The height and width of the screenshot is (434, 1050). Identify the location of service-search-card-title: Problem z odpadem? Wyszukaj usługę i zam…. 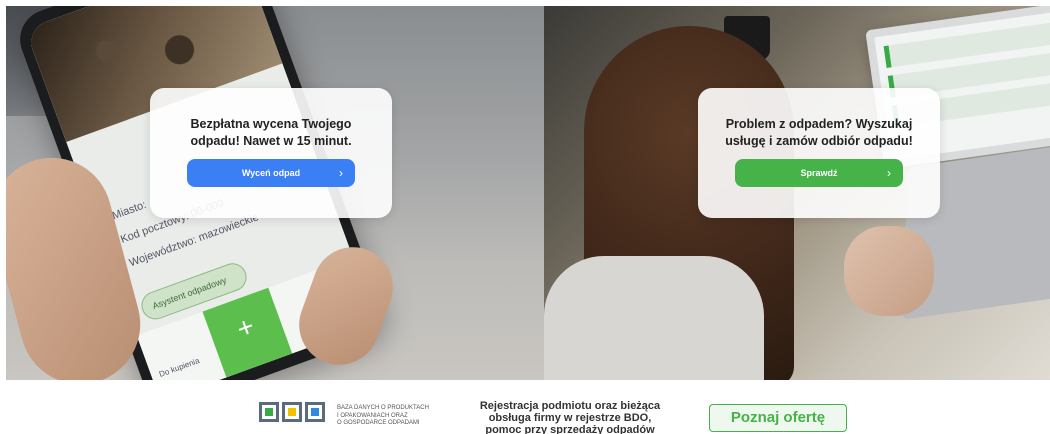
(819, 132).